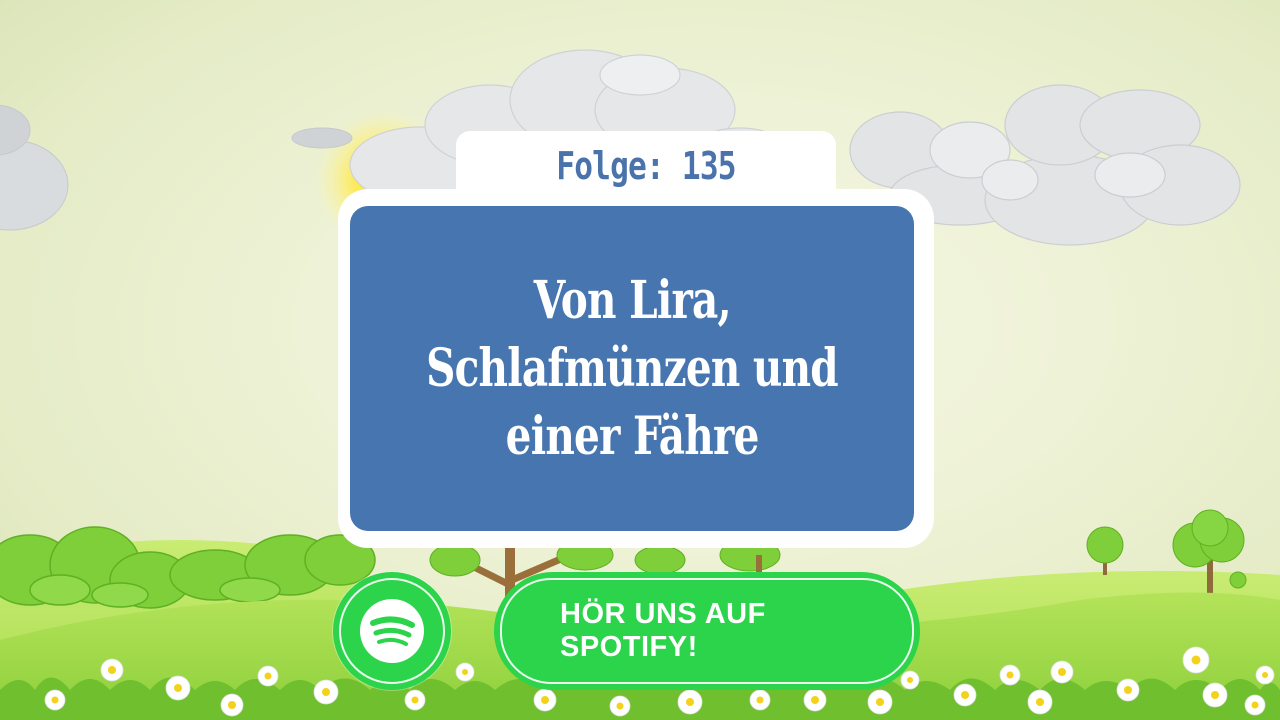 This screenshot has width=1280, height=720. Describe the element at coordinates (663, 630) in the screenshot. I see `listen-on-spotify-label: HÖR UNS AUF SPOTIFY!` at that location.